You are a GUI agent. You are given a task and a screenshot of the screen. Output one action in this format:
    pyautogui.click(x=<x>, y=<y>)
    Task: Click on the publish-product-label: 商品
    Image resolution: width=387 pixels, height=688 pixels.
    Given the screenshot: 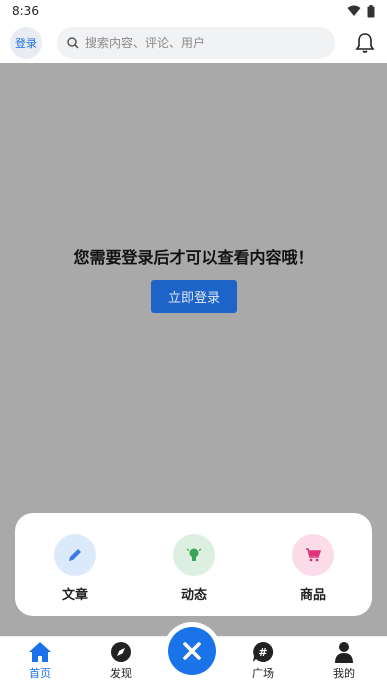 What is the action you would take?
    pyautogui.click(x=312, y=595)
    